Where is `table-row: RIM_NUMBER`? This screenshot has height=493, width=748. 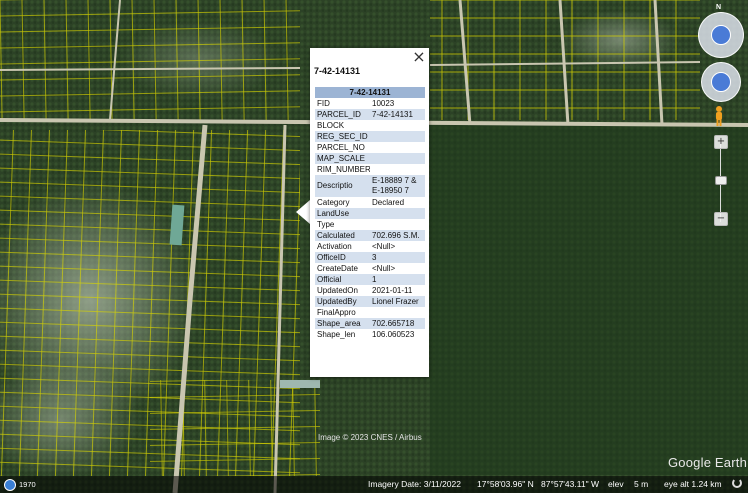 table-row: RIM_NUMBER is located at coordinates (370, 169).